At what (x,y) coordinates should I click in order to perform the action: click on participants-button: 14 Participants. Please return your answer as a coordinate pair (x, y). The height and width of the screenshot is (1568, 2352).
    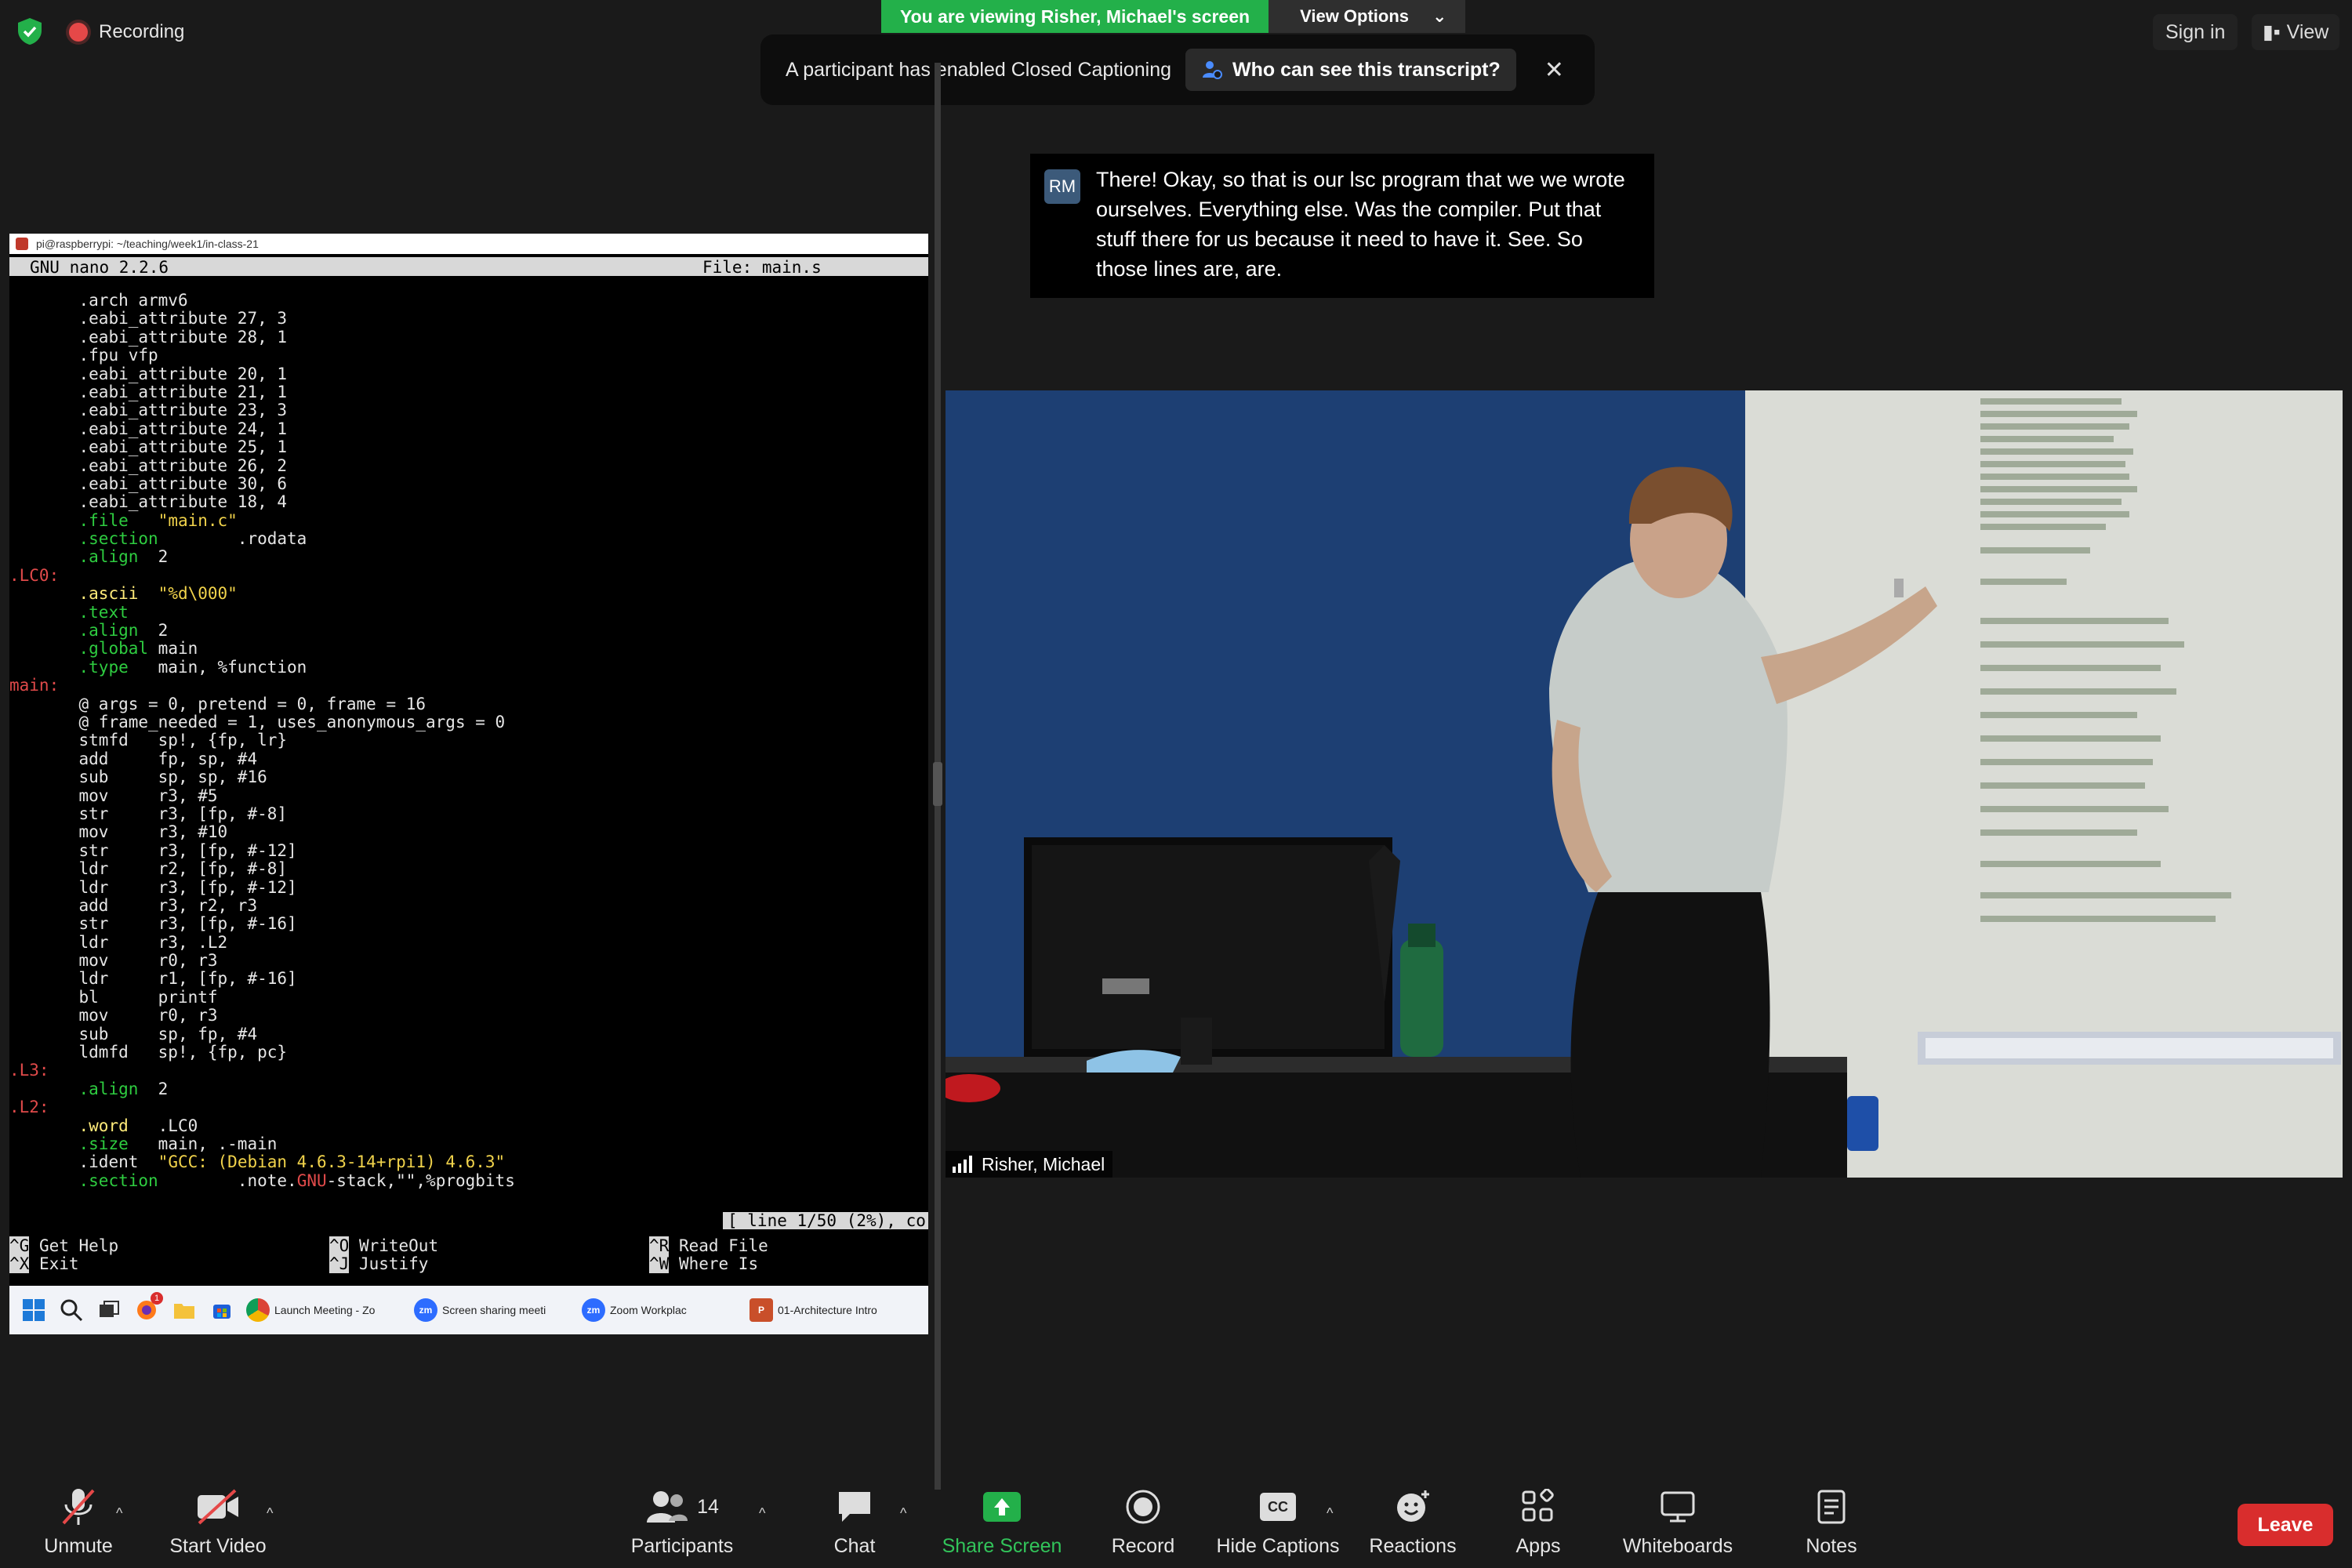
    Looking at the image, I should click on (682, 1524).